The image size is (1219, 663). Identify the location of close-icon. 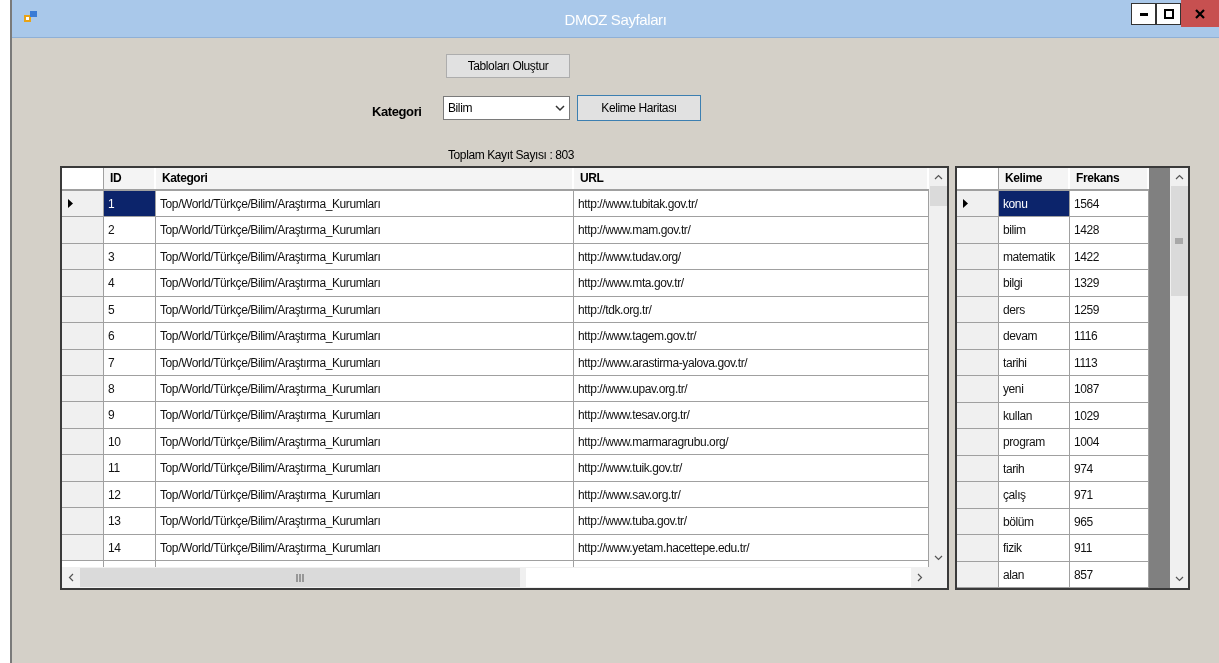
(1200, 13).